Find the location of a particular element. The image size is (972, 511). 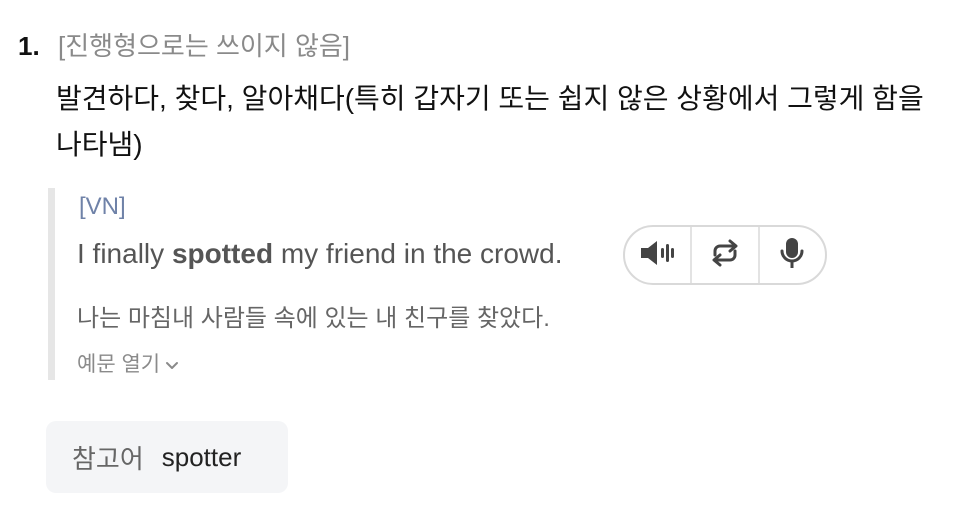

repeat-icon is located at coordinates (725, 255).